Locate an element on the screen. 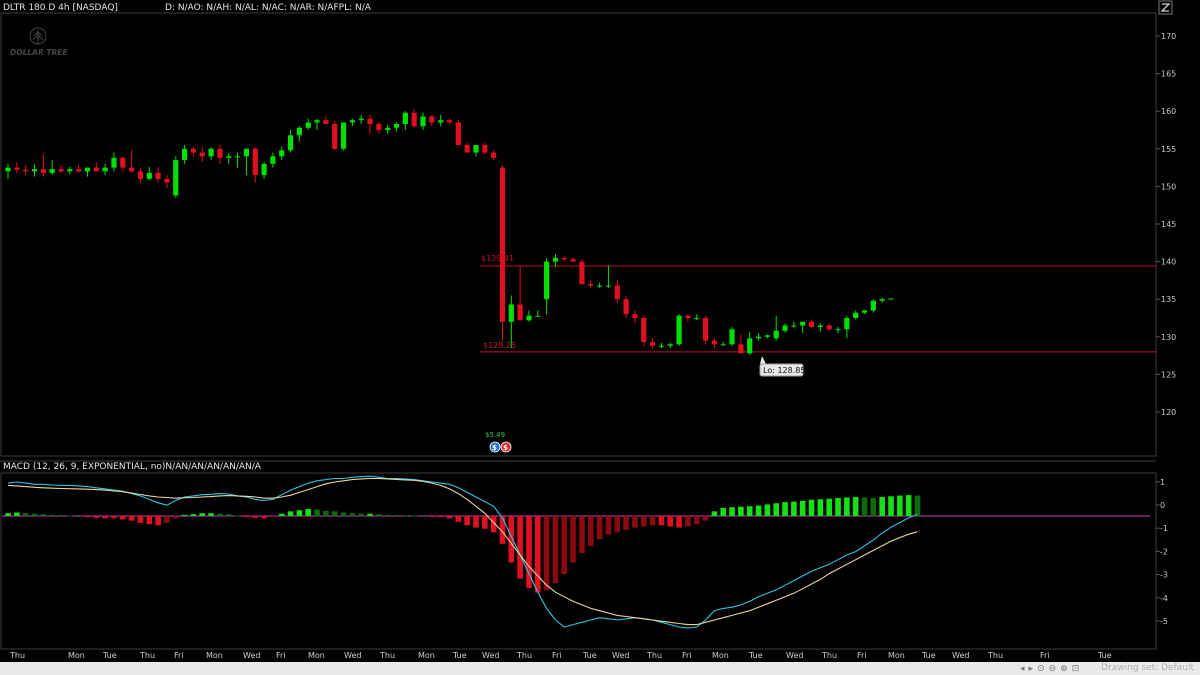  price-tick-label: 135 is located at coordinates (1168, 299).